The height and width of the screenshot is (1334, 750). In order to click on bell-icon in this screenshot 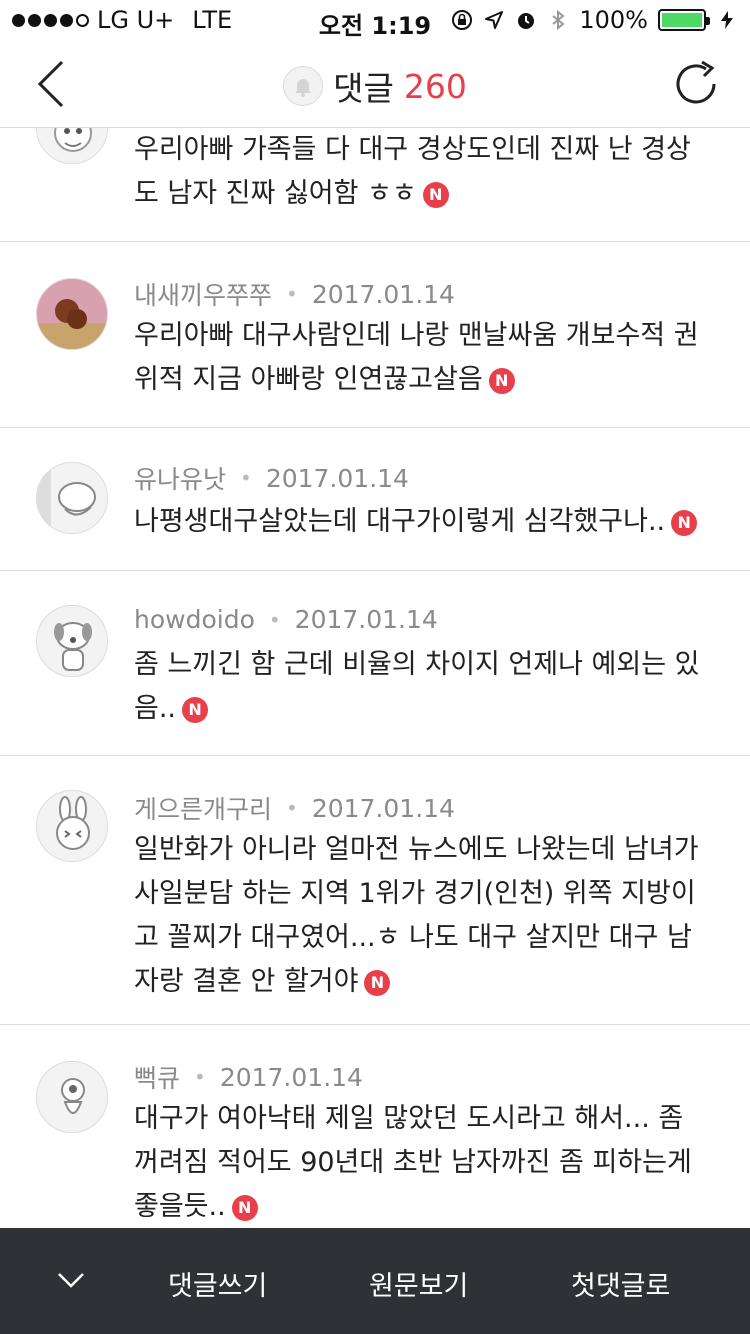, I will do `click(303, 86)`.